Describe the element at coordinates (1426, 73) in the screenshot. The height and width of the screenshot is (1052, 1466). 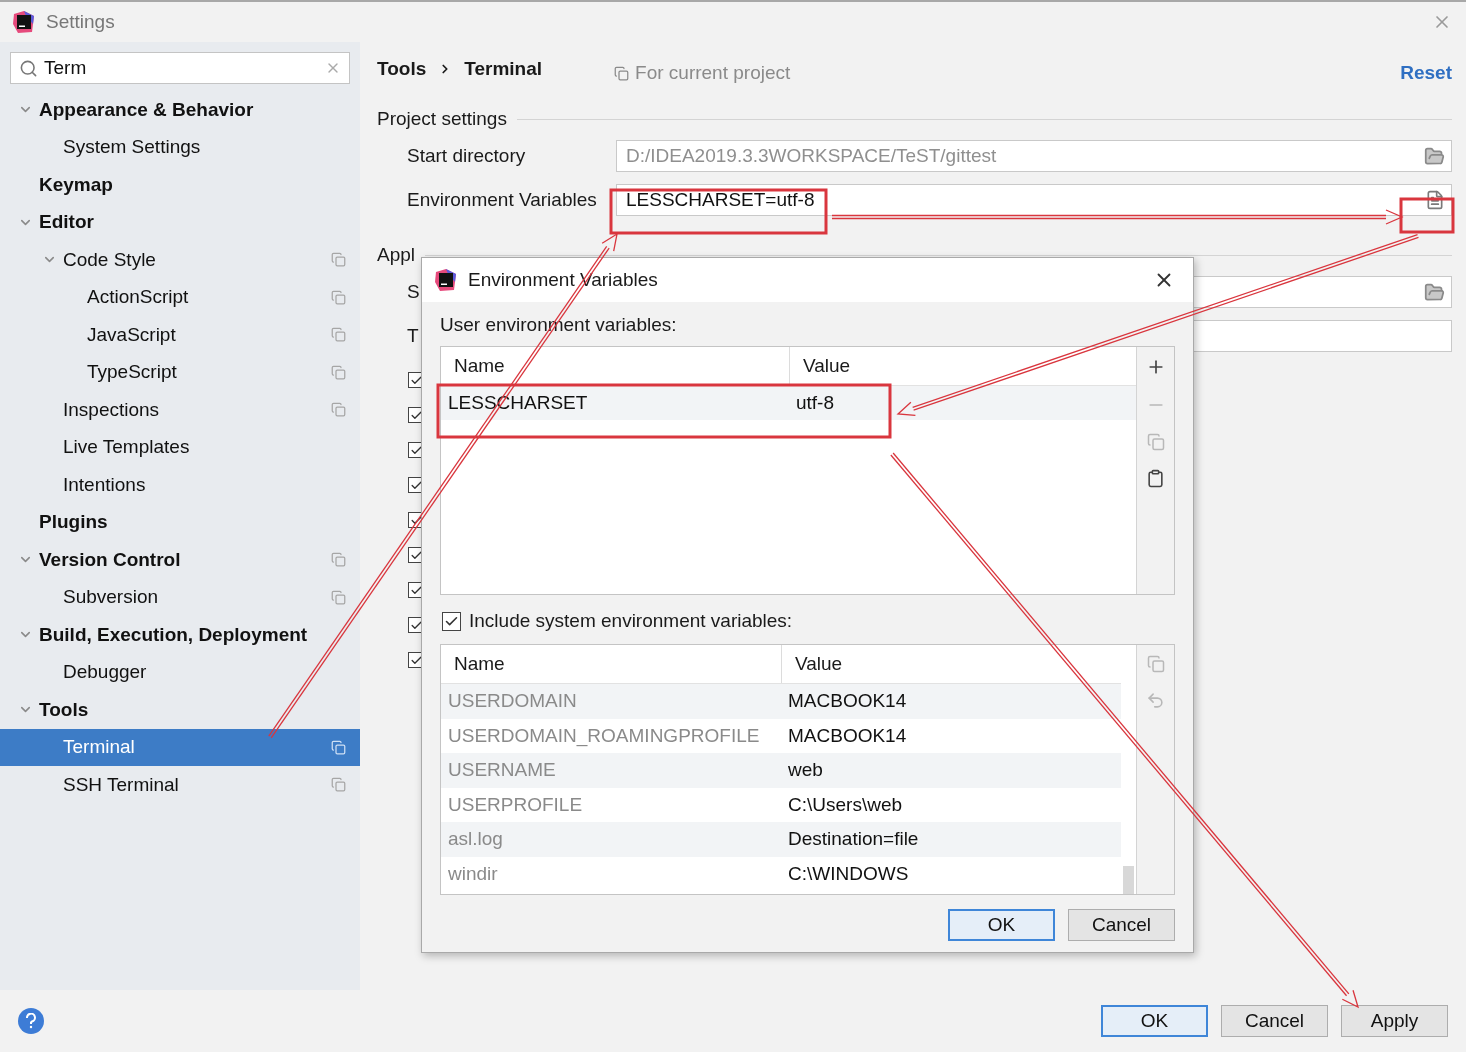
I see `reset-link: Reset` at that location.